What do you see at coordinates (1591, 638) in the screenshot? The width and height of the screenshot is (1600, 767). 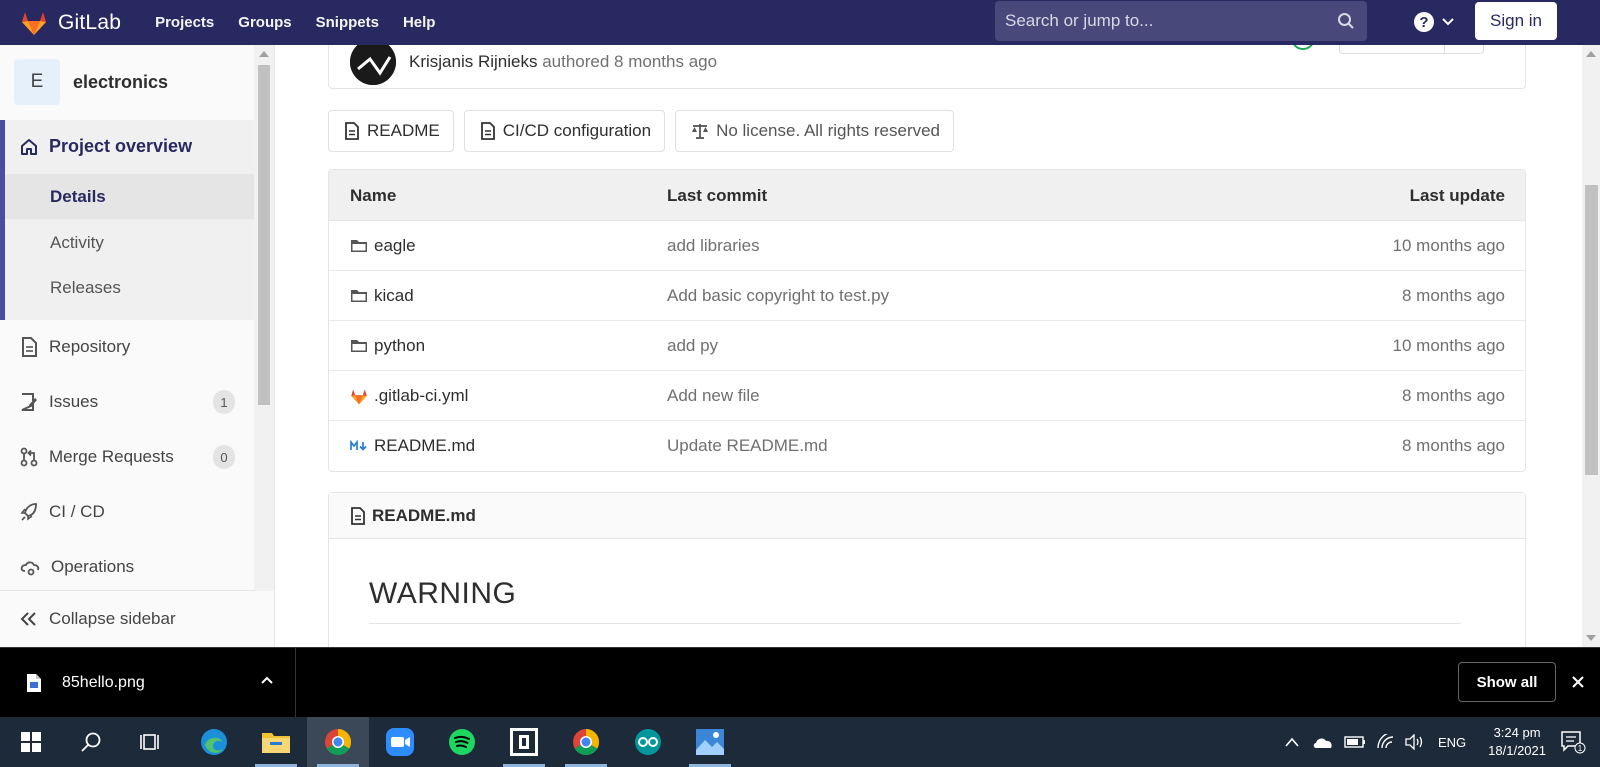 I see `scroll-down-arrow` at bounding box center [1591, 638].